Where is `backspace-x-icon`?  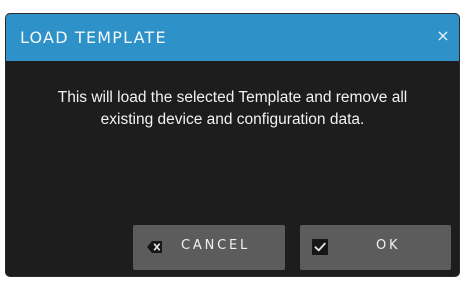 backspace-x-icon is located at coordinates (154, 247).